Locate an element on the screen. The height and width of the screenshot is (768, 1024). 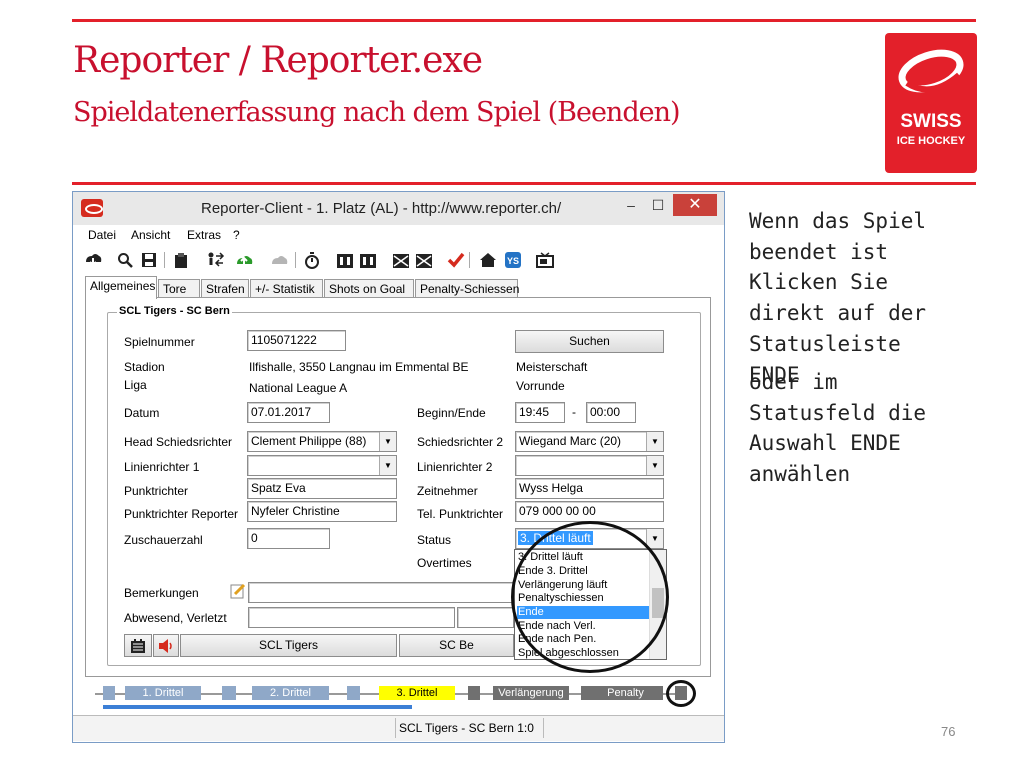
cloud-icon is located at coordinates (279, 260).